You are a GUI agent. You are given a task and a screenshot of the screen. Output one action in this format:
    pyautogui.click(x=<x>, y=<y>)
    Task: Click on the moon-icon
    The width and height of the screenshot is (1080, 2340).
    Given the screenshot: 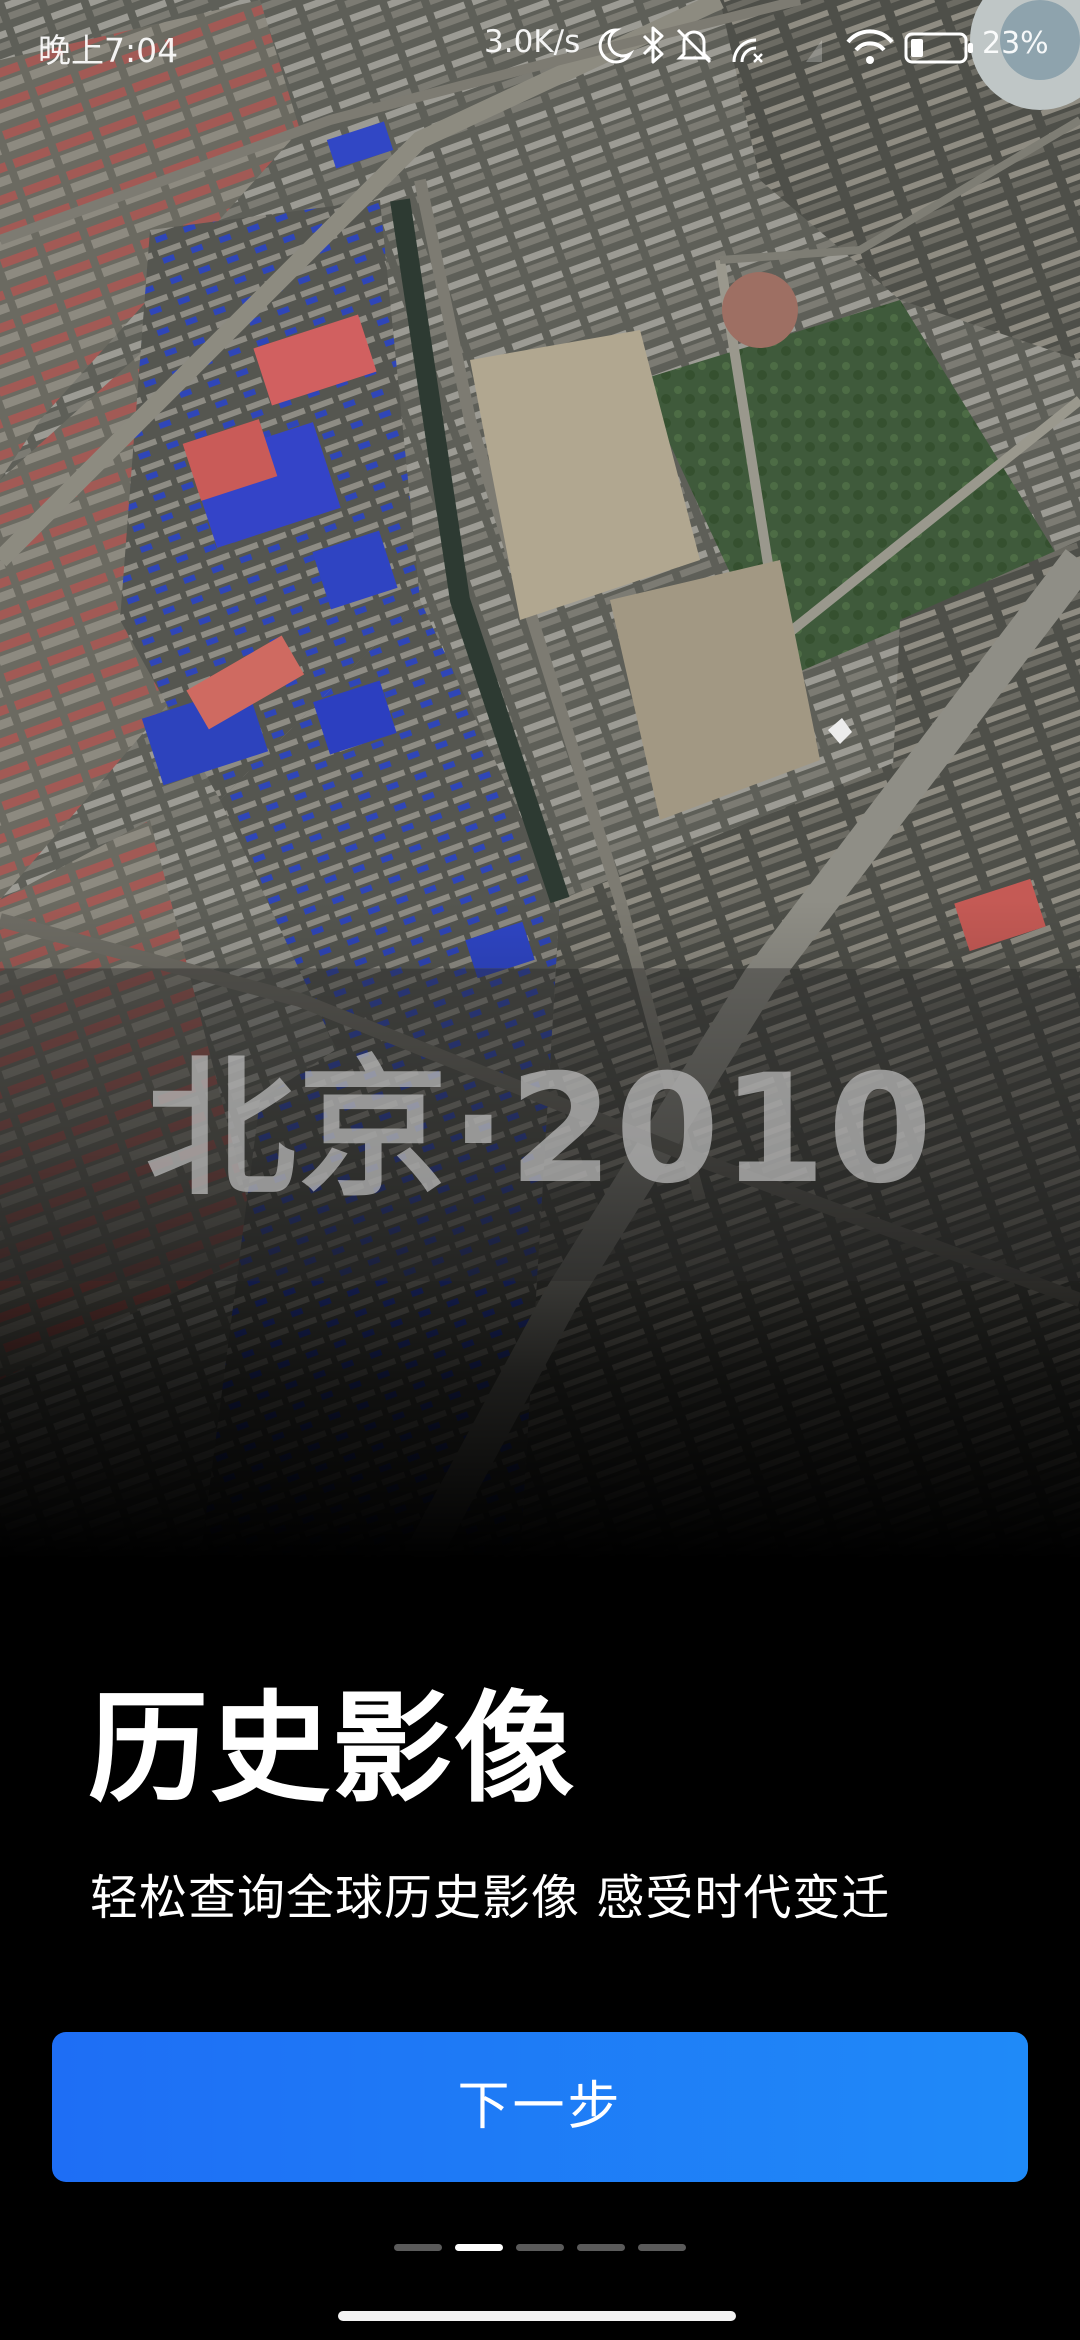 What is the action you would take?
    pyautogui.click(x=616, y=46)
    